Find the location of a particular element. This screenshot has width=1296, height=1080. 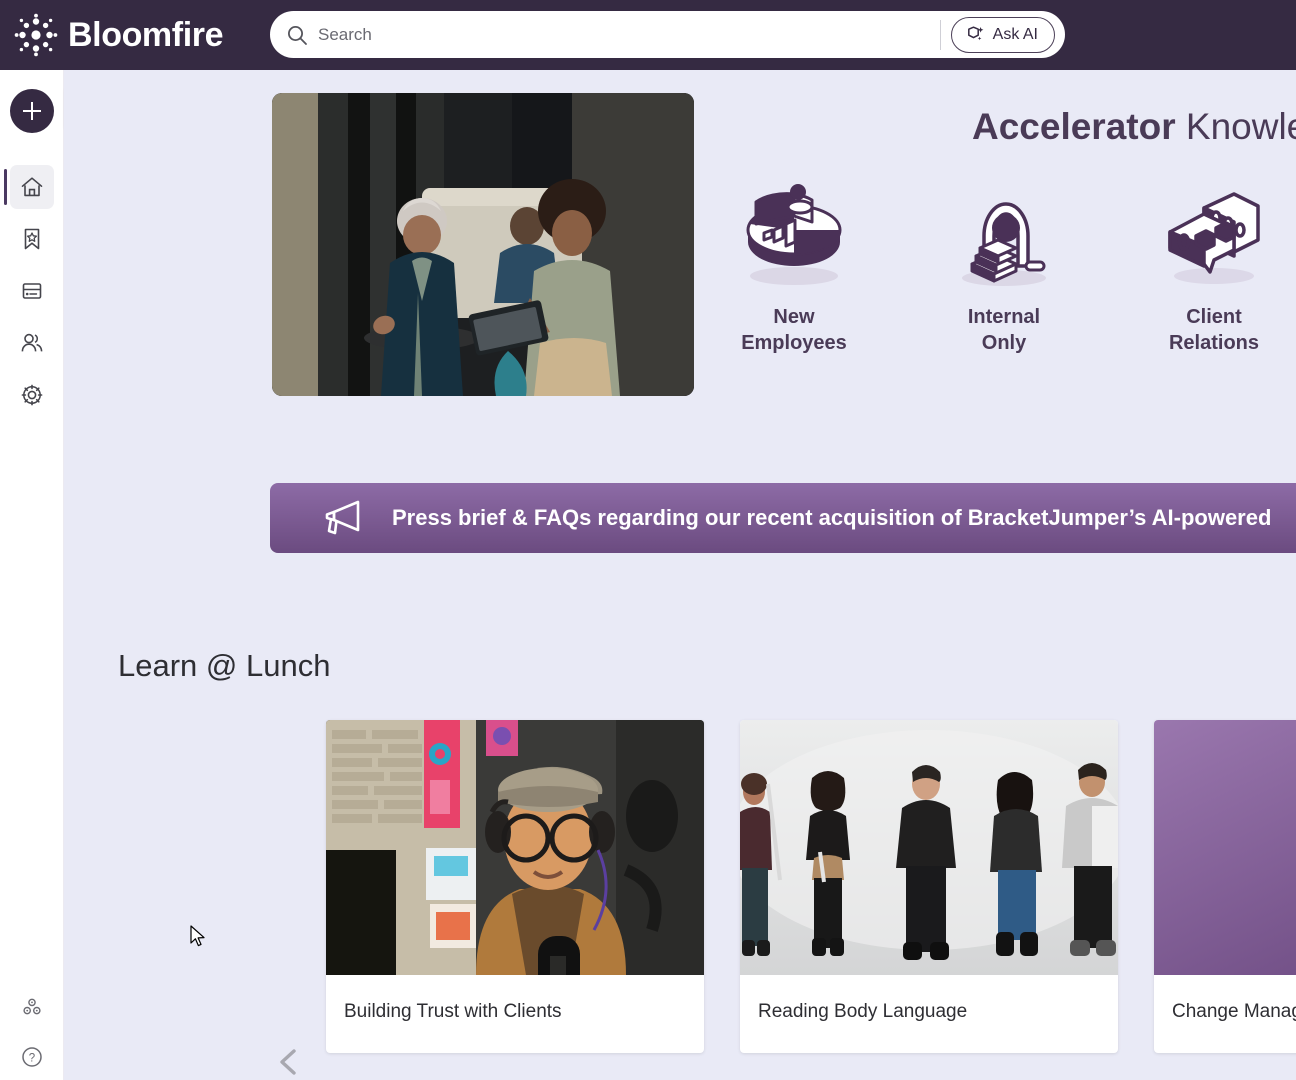

question-circle-icon: ? is located at coordinates (32, 1057).